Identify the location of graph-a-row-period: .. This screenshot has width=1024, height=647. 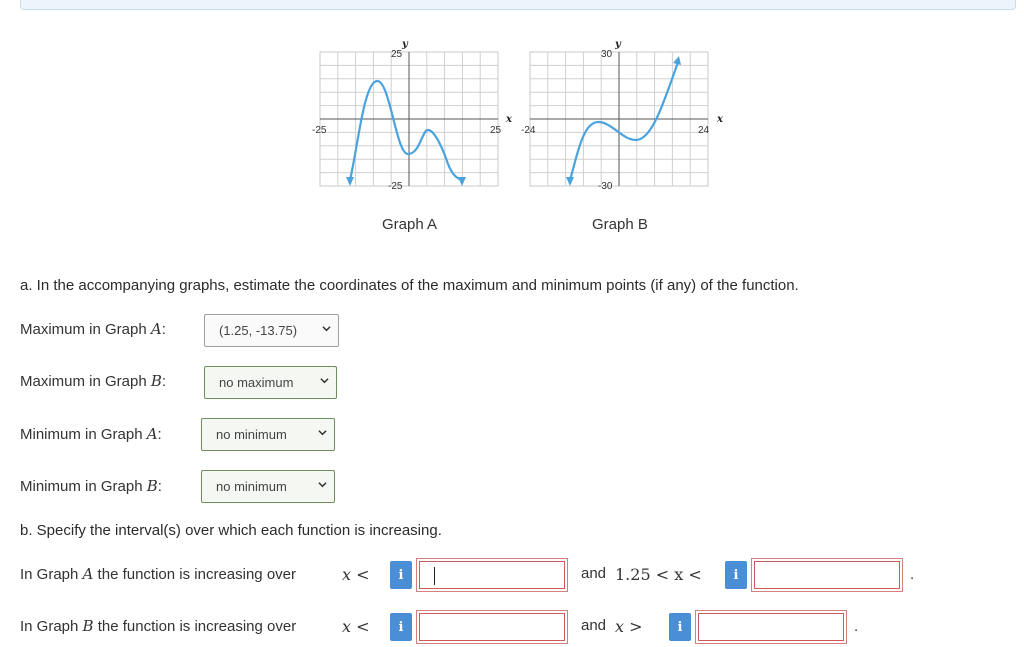
(912, 574).